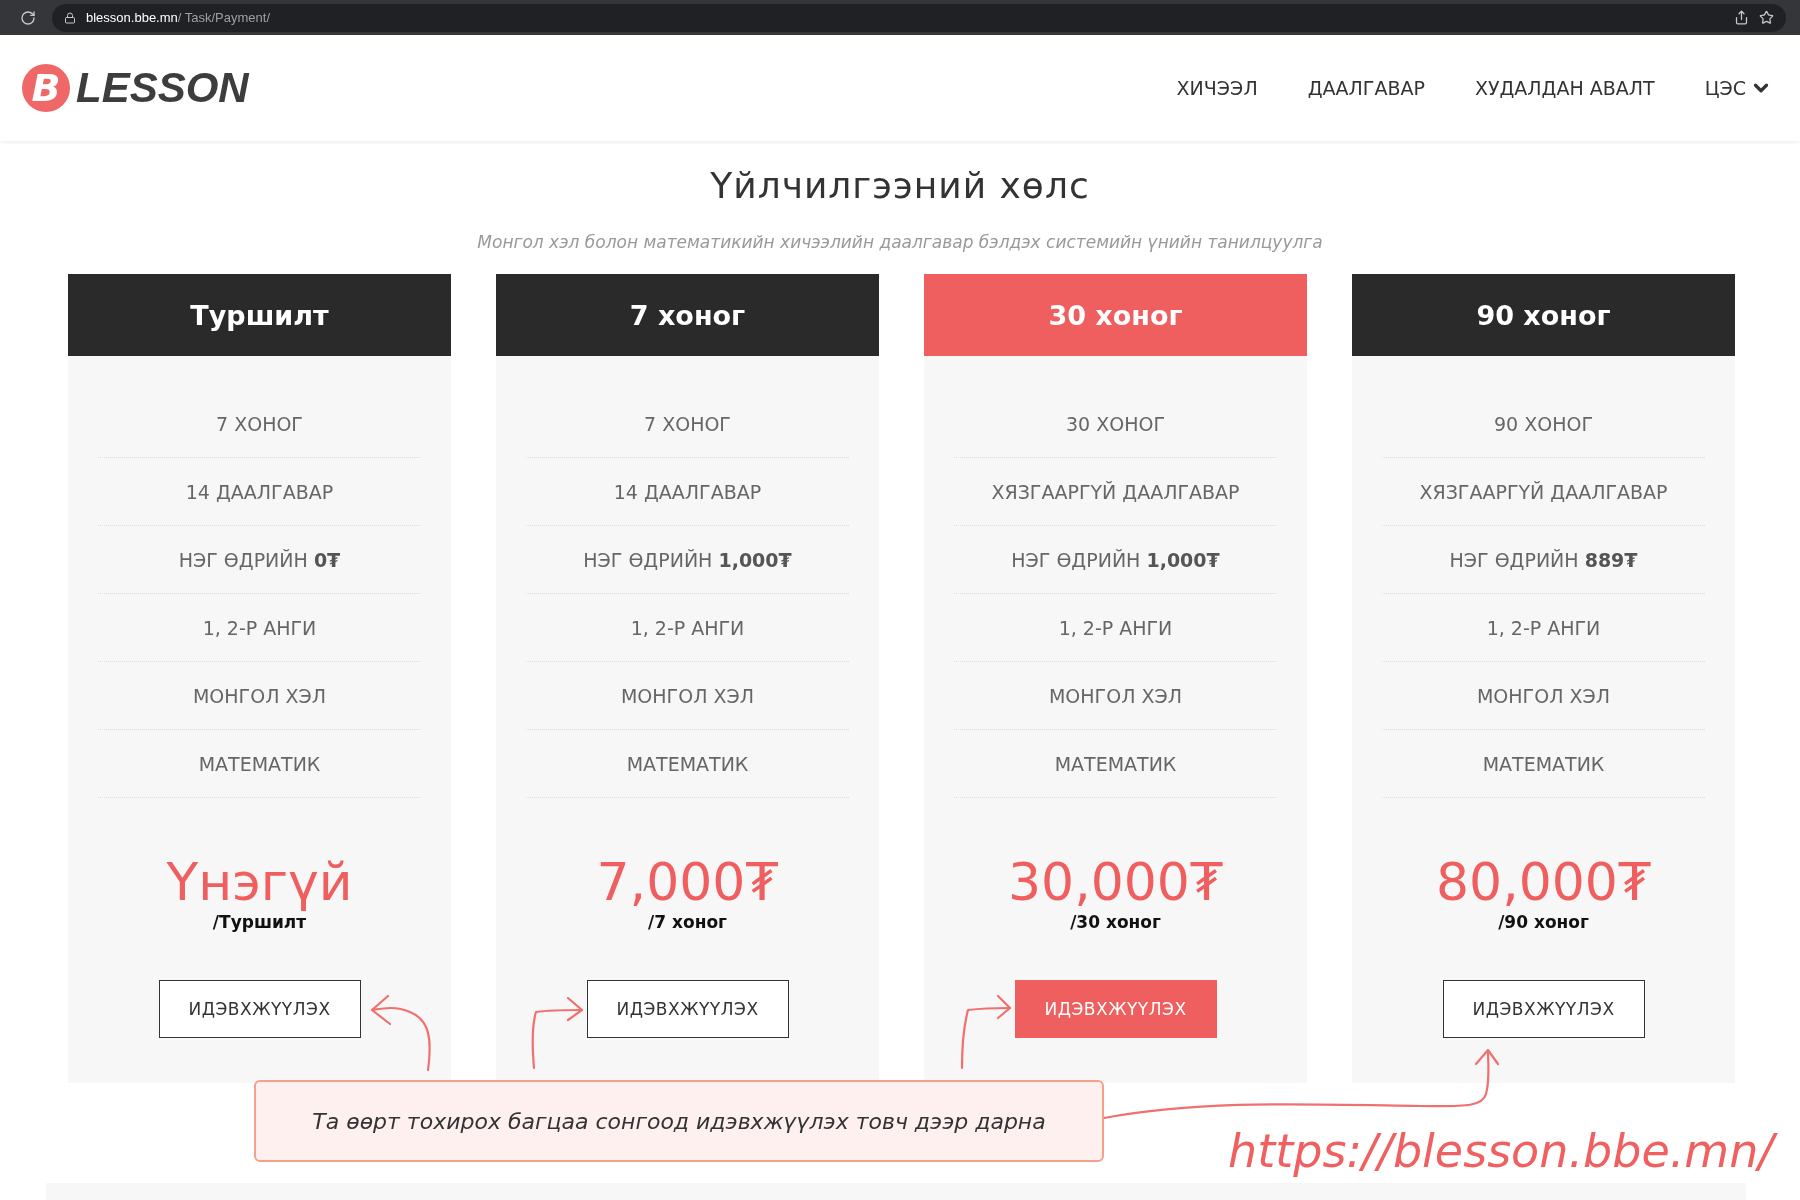 Image resolution: width=1800 pixels, height=1200 pixels. Describe the element at coordinates (1543, 424) in the screenshot. I see `feature-text: 90 ХОНОГ` at that location.